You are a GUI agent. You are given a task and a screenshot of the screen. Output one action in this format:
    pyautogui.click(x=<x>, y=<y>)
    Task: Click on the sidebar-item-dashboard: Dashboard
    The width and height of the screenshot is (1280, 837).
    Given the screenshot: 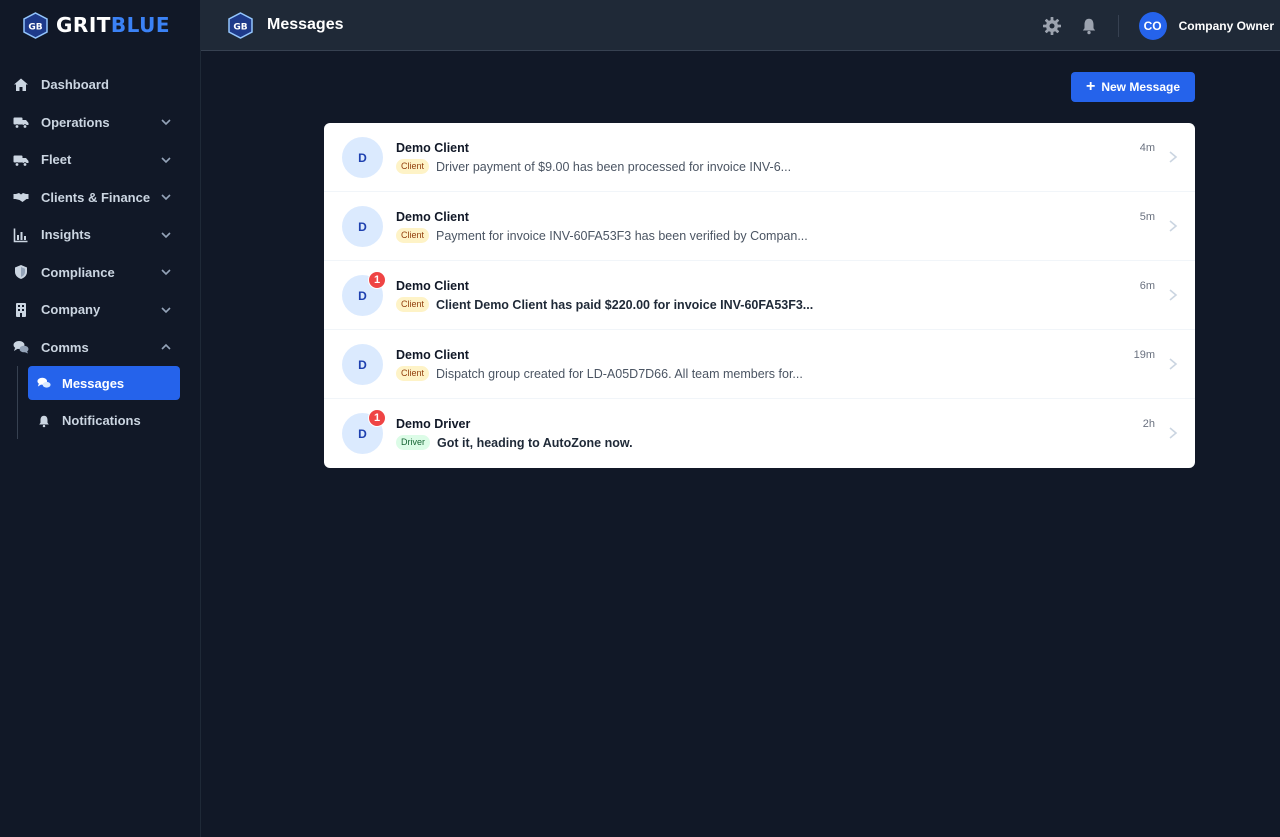 What is the action you would take?
    pyautogui.click(x=100, y=85)
    